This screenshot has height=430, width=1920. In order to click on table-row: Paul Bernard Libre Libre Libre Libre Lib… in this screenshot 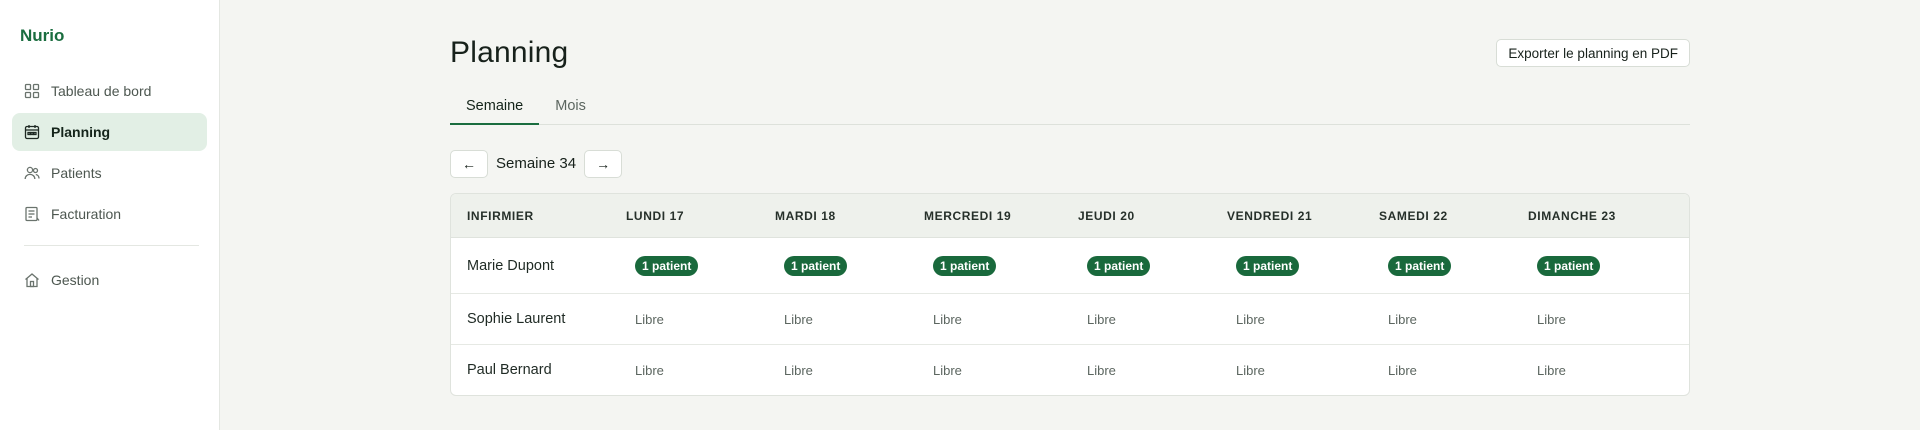, I will do `click(1070, 370)`.